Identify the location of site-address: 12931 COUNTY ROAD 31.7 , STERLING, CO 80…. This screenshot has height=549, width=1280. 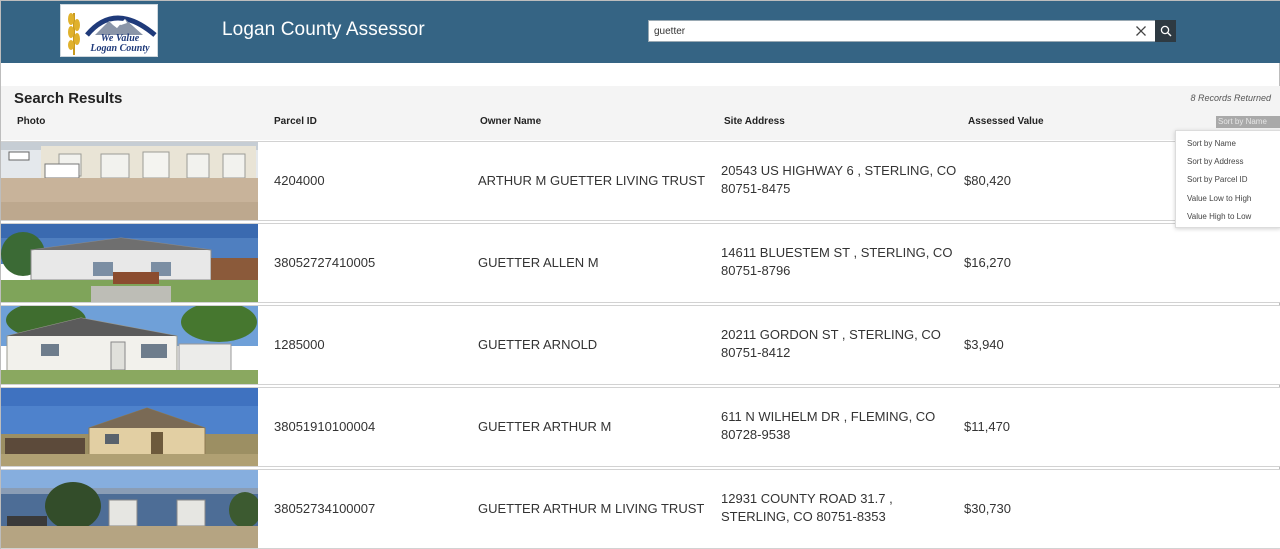
(807, 507).